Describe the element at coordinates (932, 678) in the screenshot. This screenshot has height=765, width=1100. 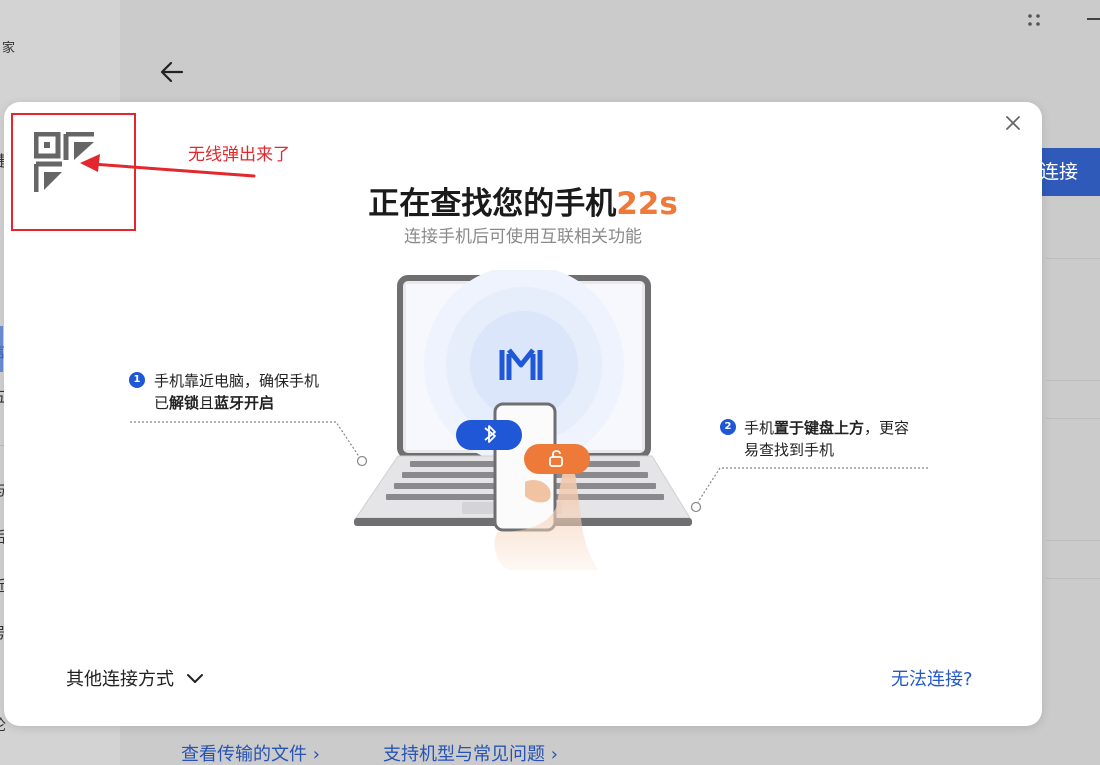
I see `cant-connect-link: 无法连接?` at that location.